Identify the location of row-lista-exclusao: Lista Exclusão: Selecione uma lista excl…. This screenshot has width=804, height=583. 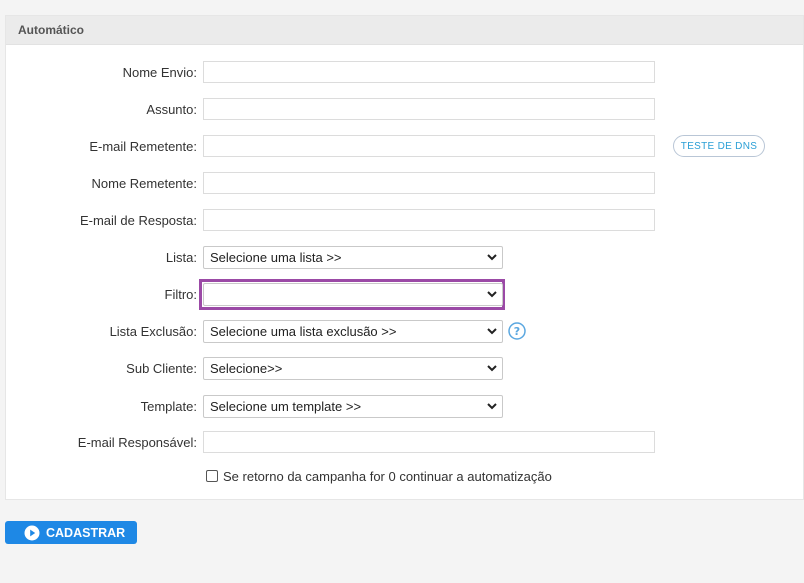
(404, 332).